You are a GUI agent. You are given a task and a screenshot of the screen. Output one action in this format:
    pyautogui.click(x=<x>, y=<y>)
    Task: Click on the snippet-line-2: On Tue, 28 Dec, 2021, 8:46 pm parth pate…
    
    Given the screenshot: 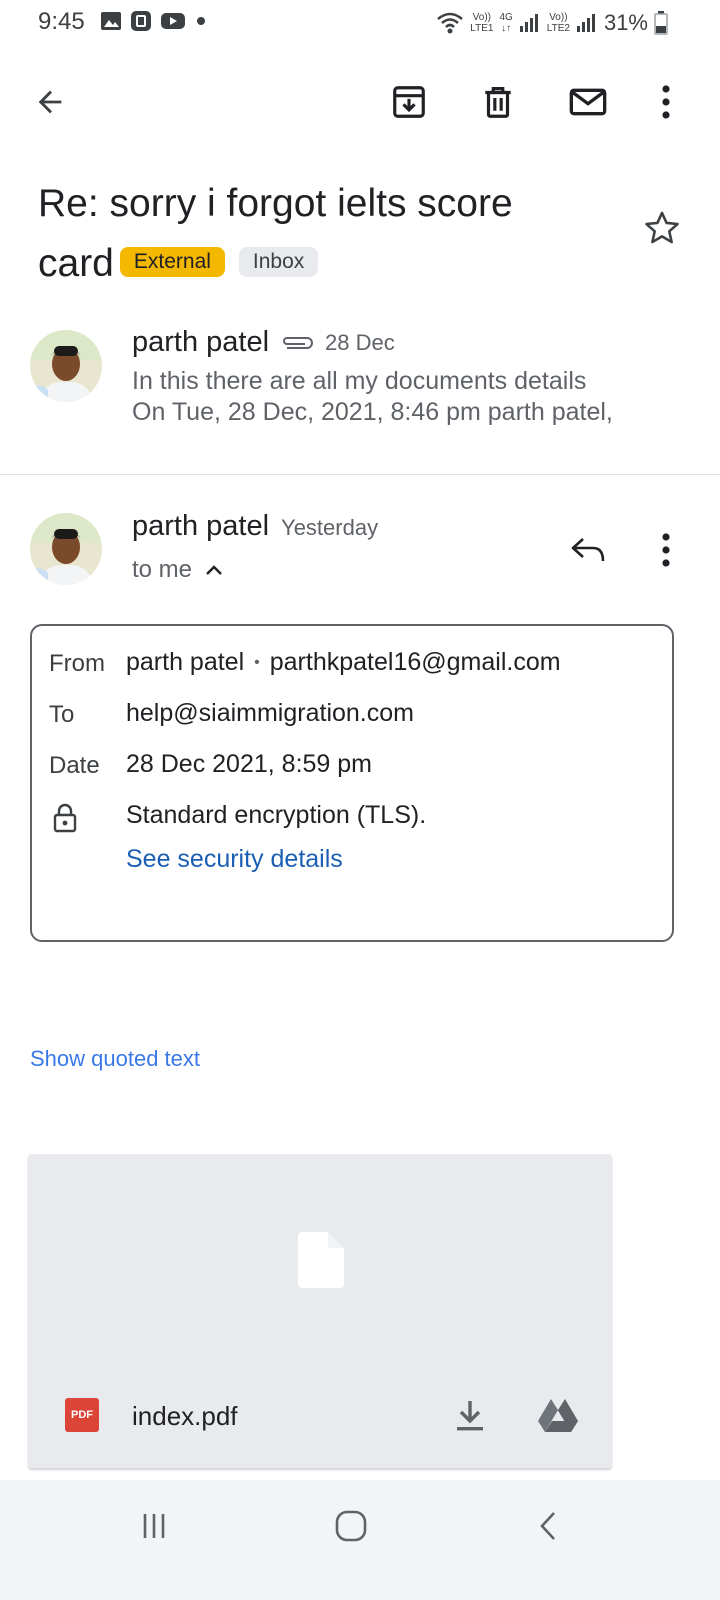 What is the action you would take?
    pyautogui.click(x=372, y=412)
    